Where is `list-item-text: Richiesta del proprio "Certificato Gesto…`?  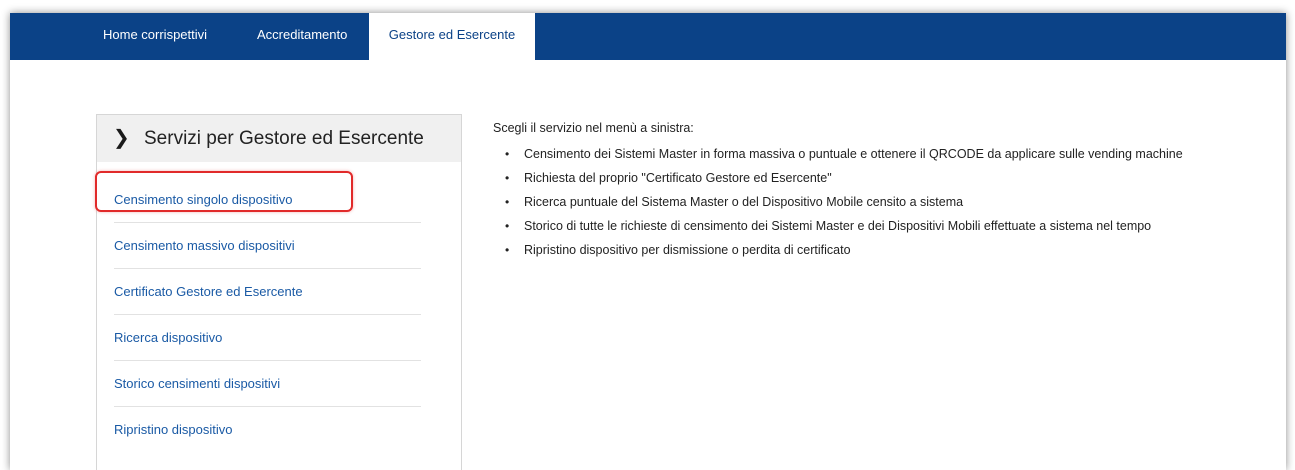
list-item-text: Richiesta del proprio "Certificato Gesto… is located at coordinates (678, 178).